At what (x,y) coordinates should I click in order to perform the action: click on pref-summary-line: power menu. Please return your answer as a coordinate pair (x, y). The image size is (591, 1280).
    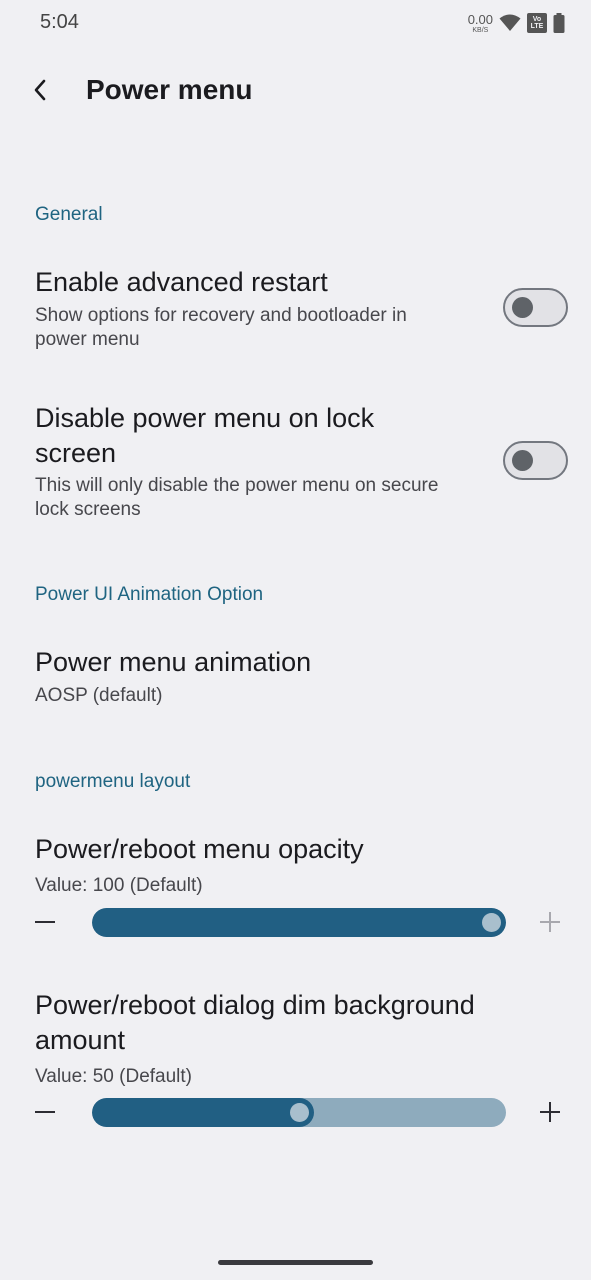
    Looking at the image, I should click on (87, 339).